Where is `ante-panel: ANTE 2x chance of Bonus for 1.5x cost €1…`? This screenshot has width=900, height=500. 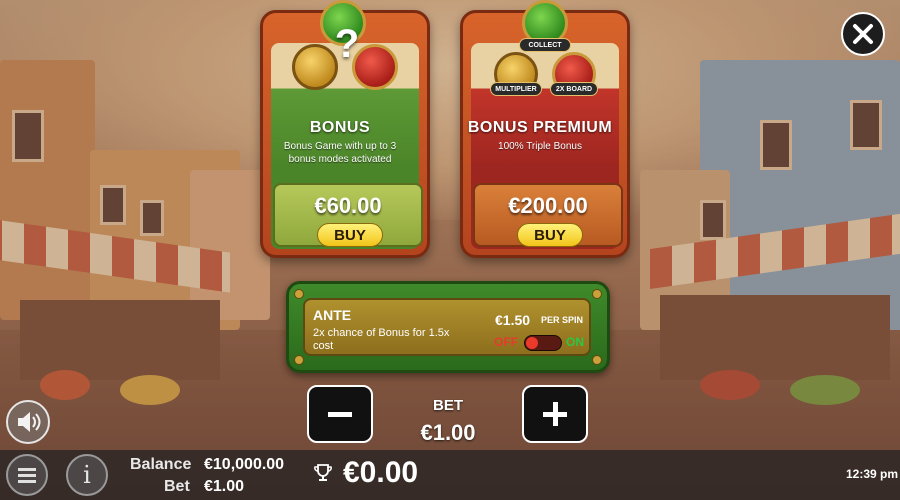
ante-panel: ANTE 2x chance of Bonus for 1.5x cost €1… is located at coordinates (448, 327).